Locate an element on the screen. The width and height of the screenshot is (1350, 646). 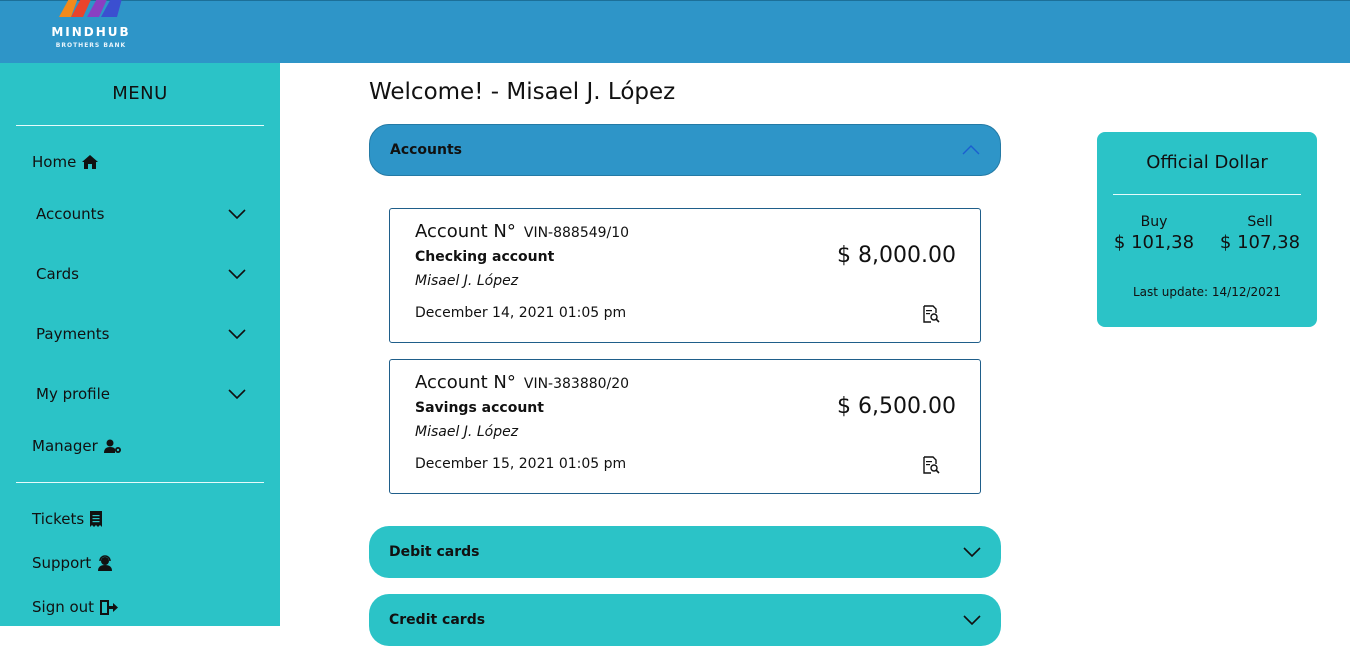
sidebar-item-label: My profile is located at coordinates (73, 394).